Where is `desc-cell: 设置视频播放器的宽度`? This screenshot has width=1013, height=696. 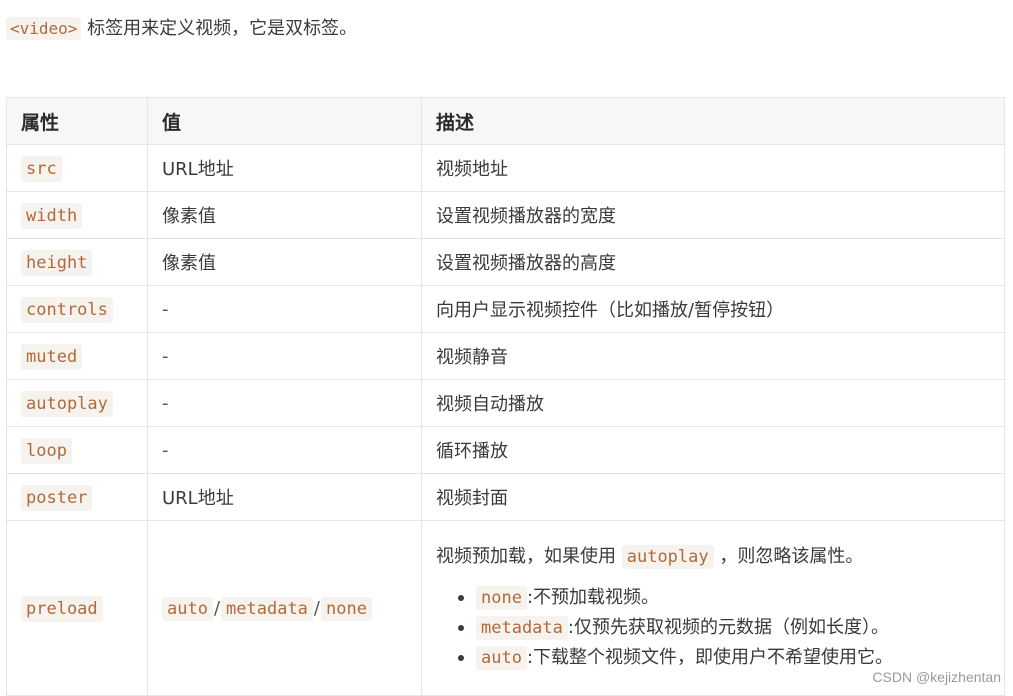
desc-cell: 设置视频播放器的宽度 is located at coordinates (713, 215).